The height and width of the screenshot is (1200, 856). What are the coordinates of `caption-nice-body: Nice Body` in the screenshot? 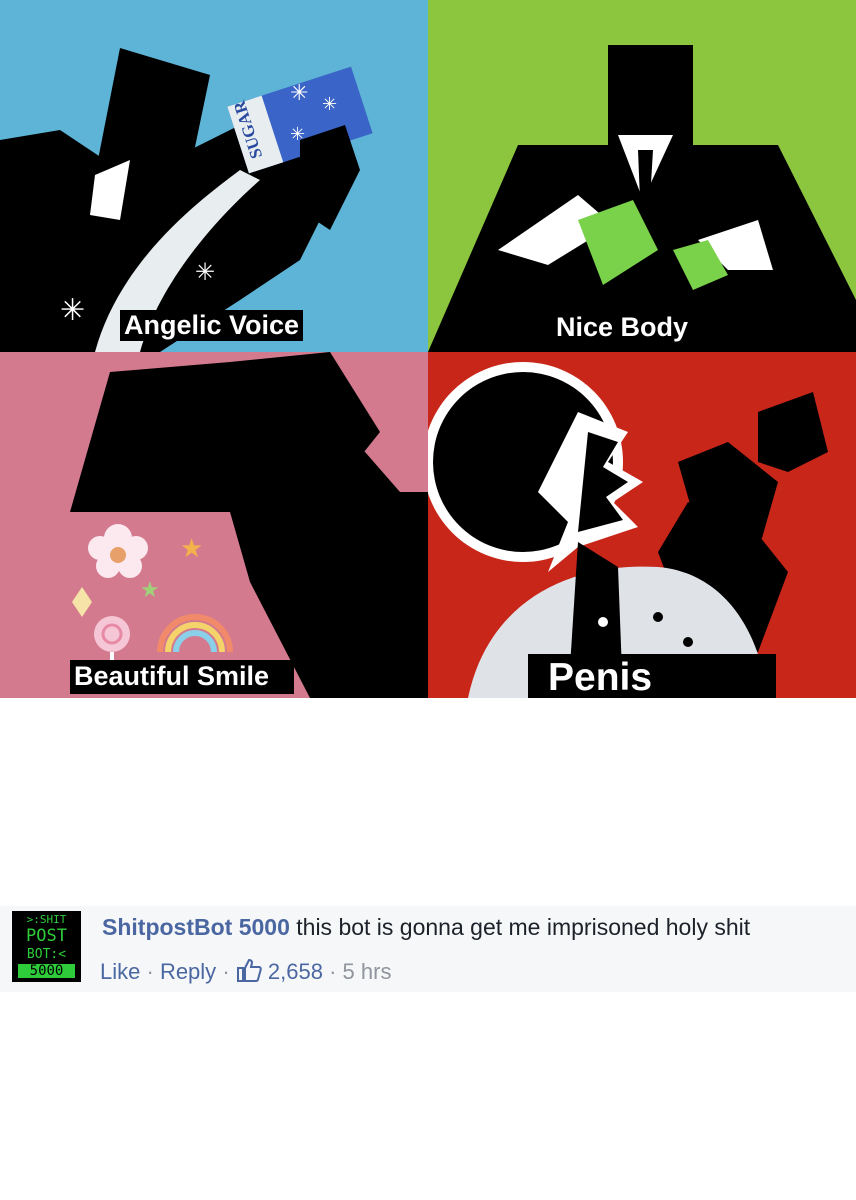 It's located at (622, 327).